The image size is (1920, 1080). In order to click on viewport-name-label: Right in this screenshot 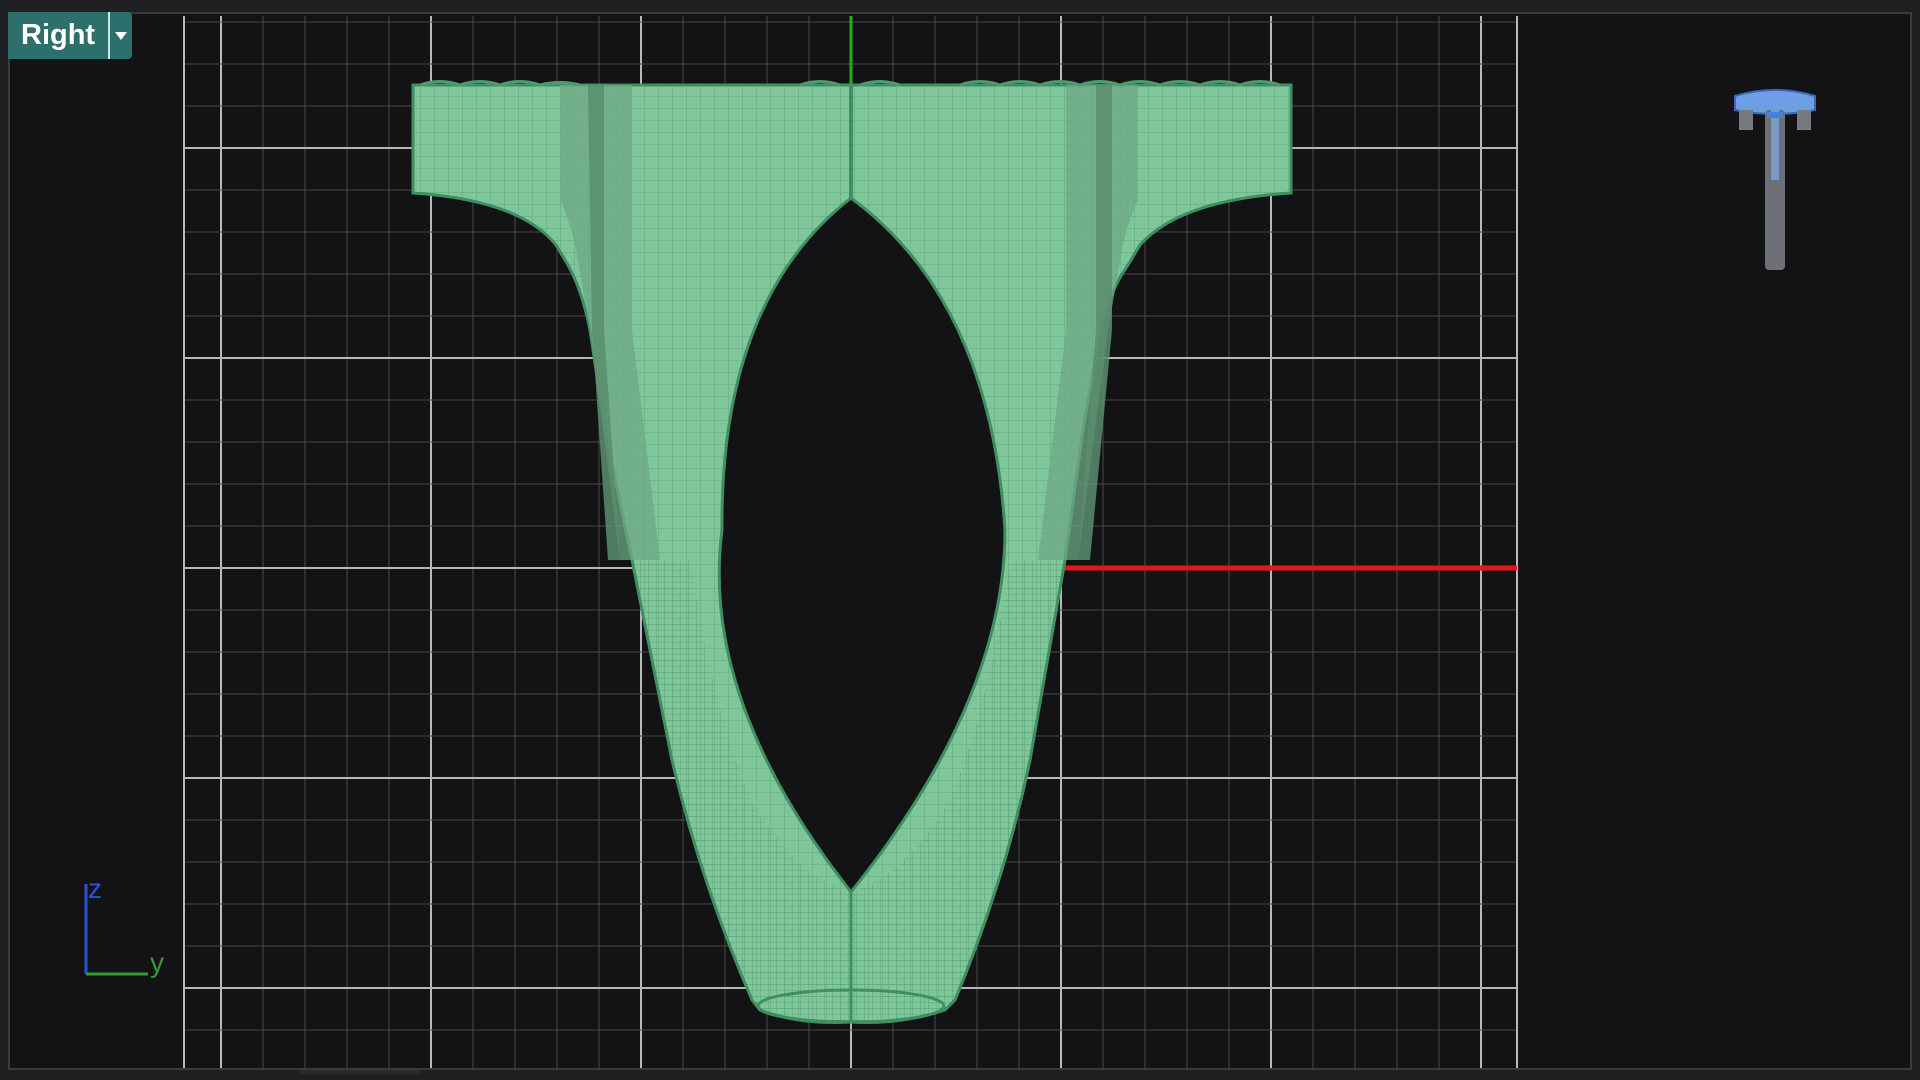, I will do `click(59, 35)`.